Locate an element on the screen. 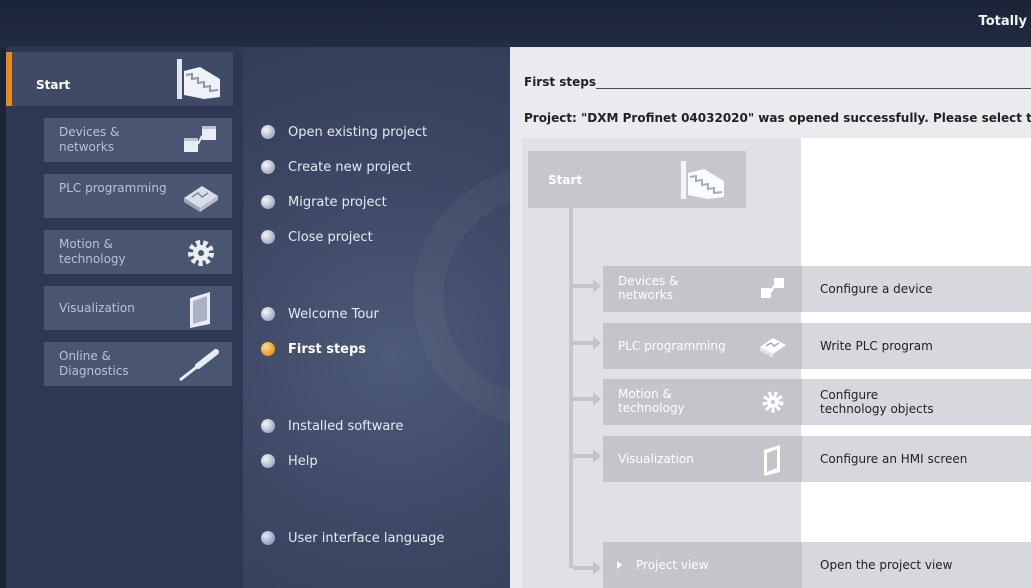 The image size is (1031, 588). nav-plc-programming-label: PLC programming is located at coordinates (113, 188).